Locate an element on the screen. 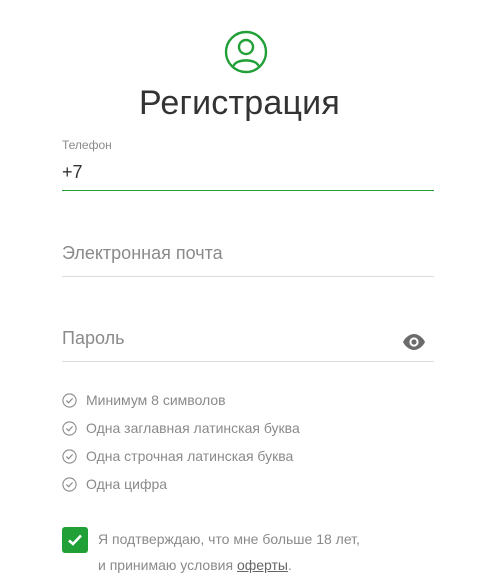 The image size is (479, 586). agreement-checkbox is located at coordinates (75, 540).